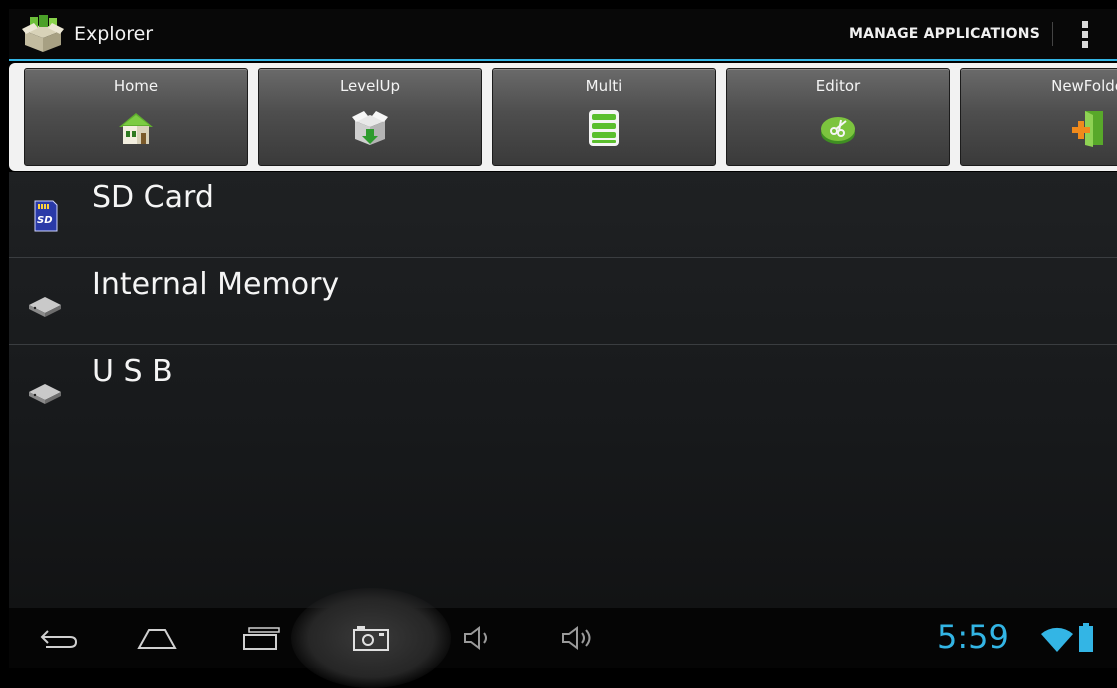 The height and width of the screenshot is (688, 1117). I want to click on list-item-usb: U S B, so click(563, 389).